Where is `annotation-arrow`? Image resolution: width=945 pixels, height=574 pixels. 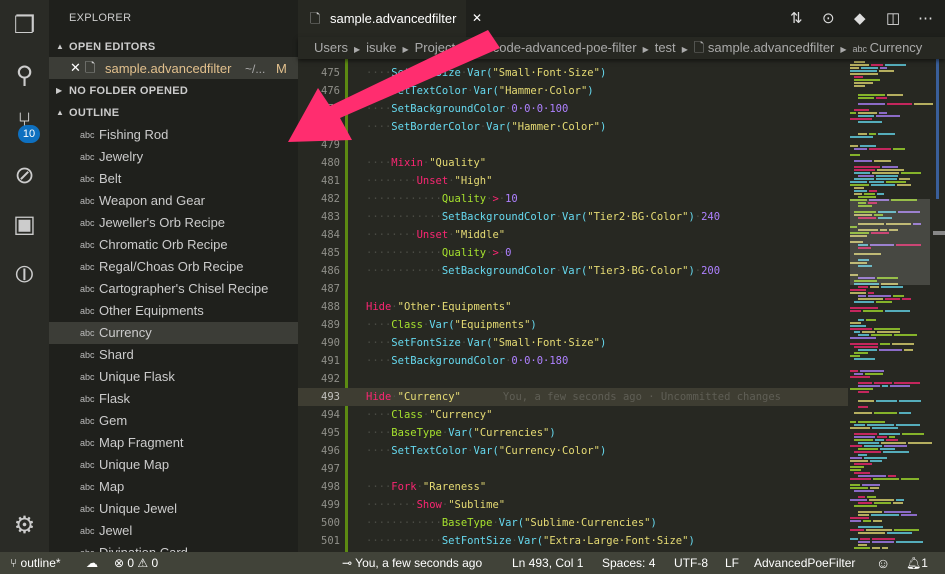
annotation-arrow is located at coordinates (394, 86).